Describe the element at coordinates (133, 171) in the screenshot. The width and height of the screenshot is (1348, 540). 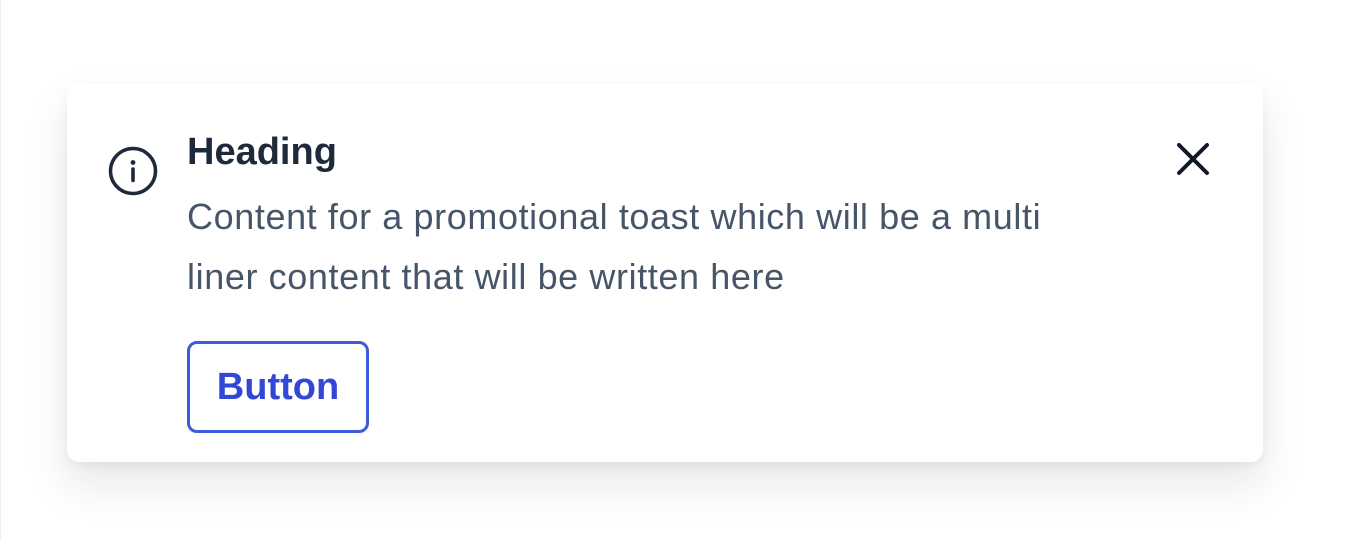
I see `info-icon` at that location.